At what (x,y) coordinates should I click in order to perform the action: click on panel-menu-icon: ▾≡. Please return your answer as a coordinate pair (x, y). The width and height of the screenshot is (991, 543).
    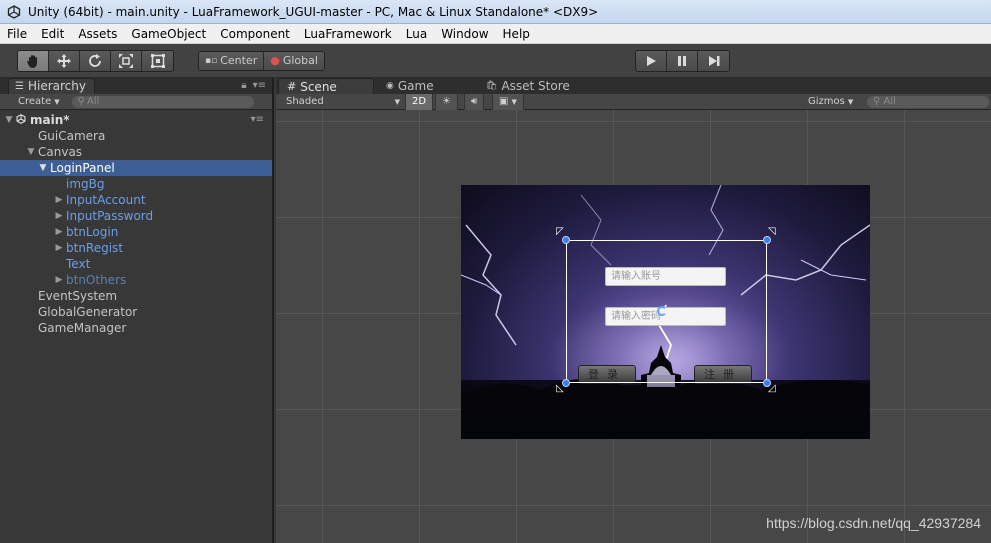
    Looking at the image, I should click on (259, 85).